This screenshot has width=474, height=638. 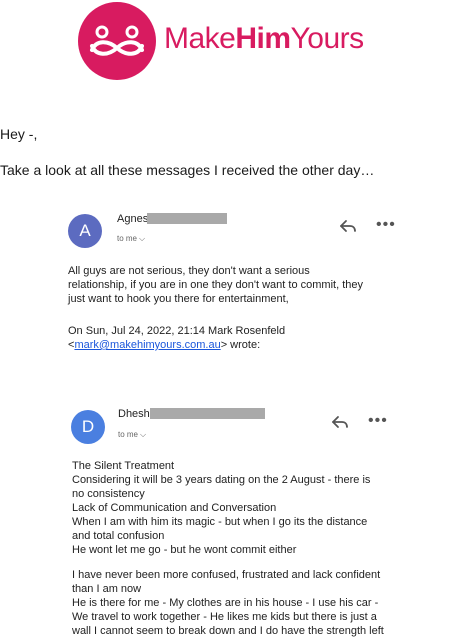 I want to click on sender-name: Agnes, so click(x=133, y=219).